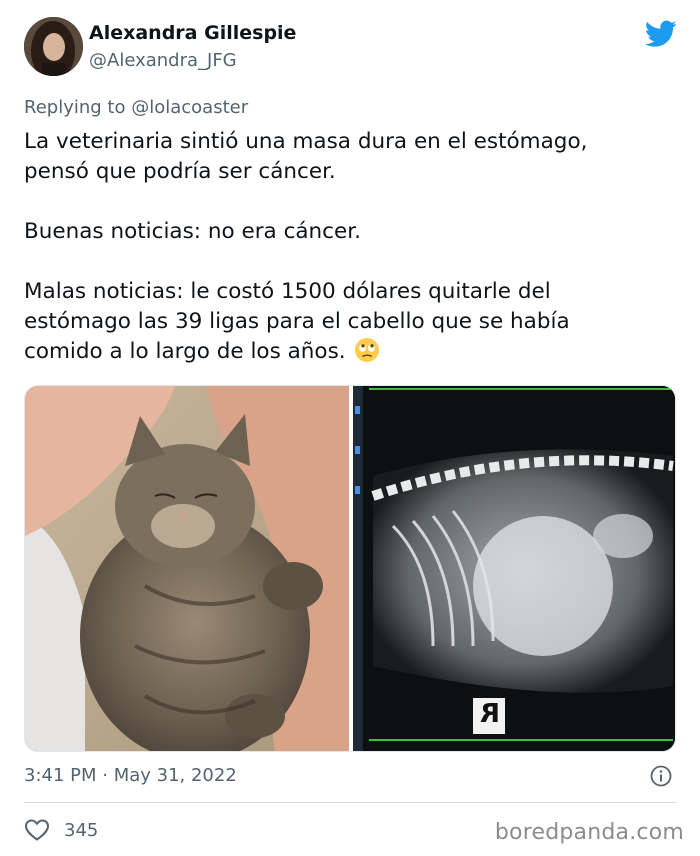 This screenshot has width=700, height=856. What do you see at coordinates (37, 830) in the screenshot?
I see `heart-icon` at bounding box center [37, 830].